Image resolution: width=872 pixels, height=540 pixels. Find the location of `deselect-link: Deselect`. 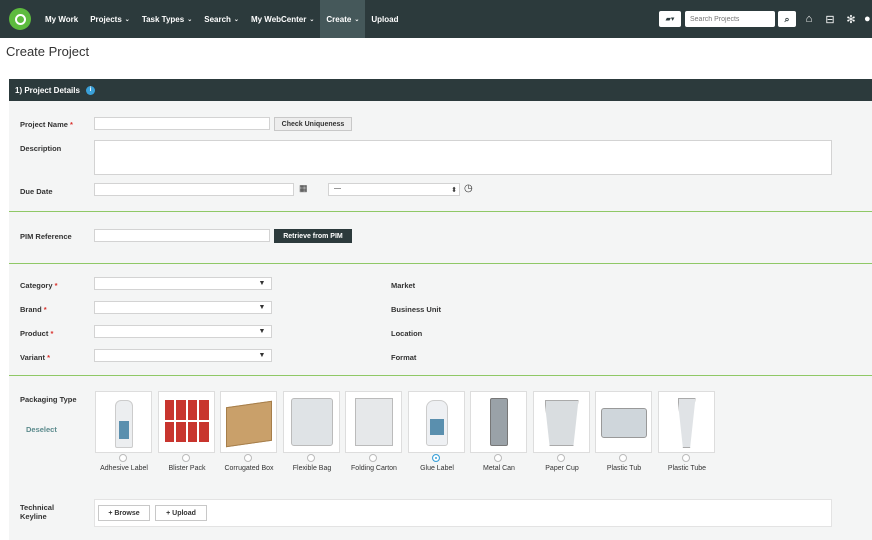

deselect-link: Deselect is located at coordinates (41, 429).